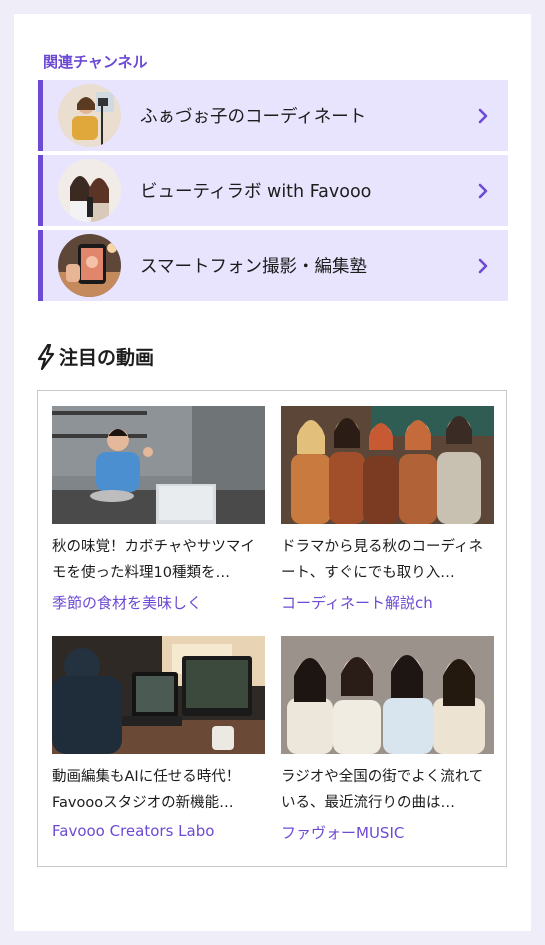  What do you see at coordinates (158, 602) in the screenshot?
I see `video-channel-link: 季節の食材を美味しく` at bounding box center [158, 602].